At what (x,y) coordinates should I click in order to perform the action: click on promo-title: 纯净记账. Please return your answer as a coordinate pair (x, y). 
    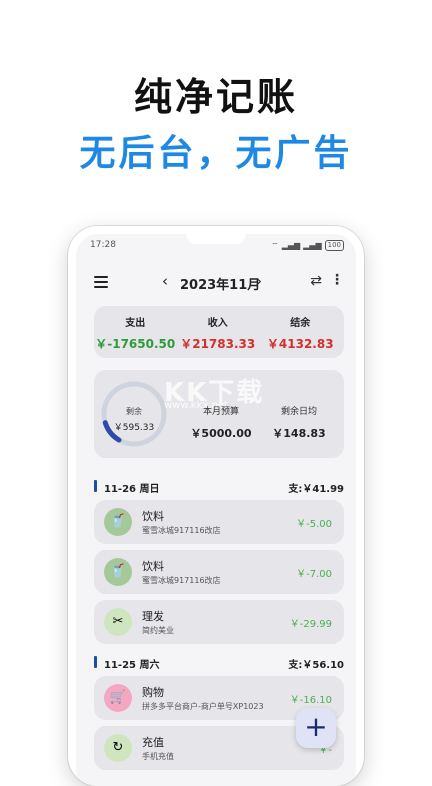
    Looking at the image, I should click on (215, 97).